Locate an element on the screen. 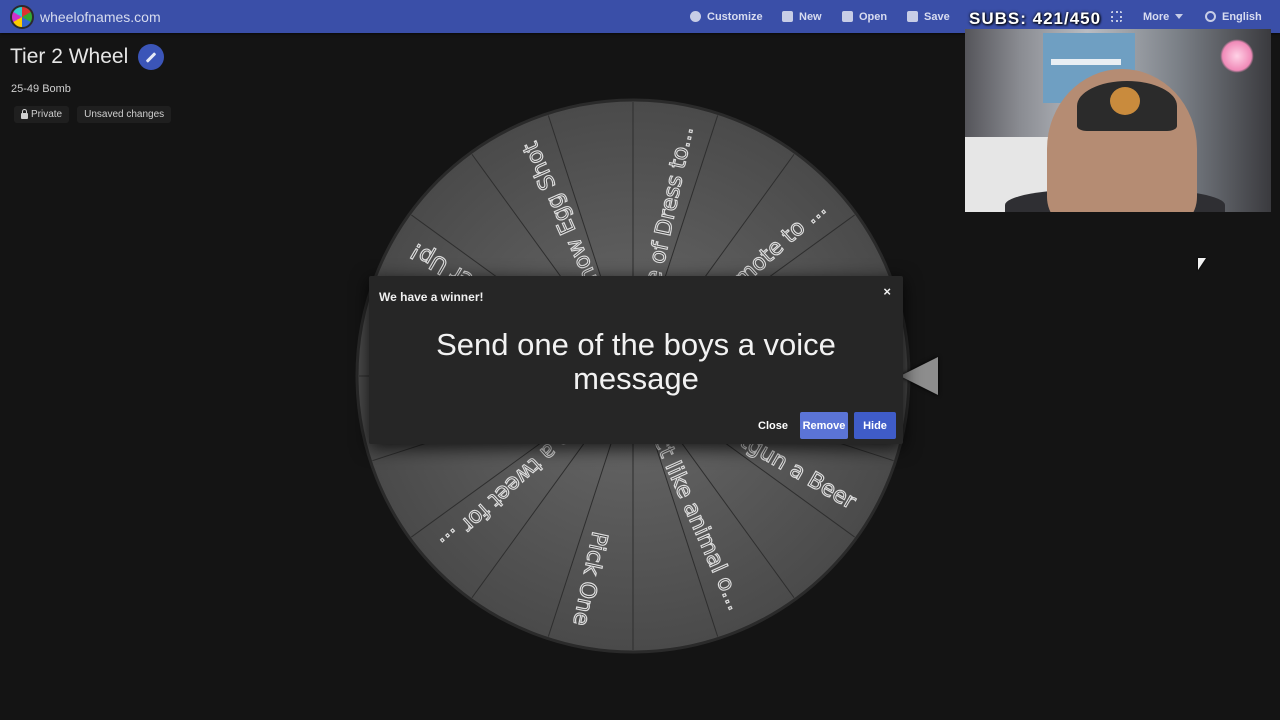 The image size is (1280, 720). close-button: Close is located at coordinates (773, 425).